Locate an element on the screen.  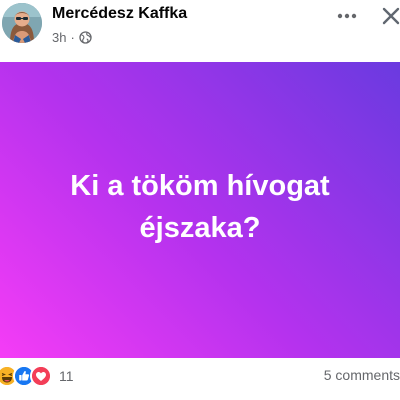
avatar-photo is located at coordinates (22, 23).